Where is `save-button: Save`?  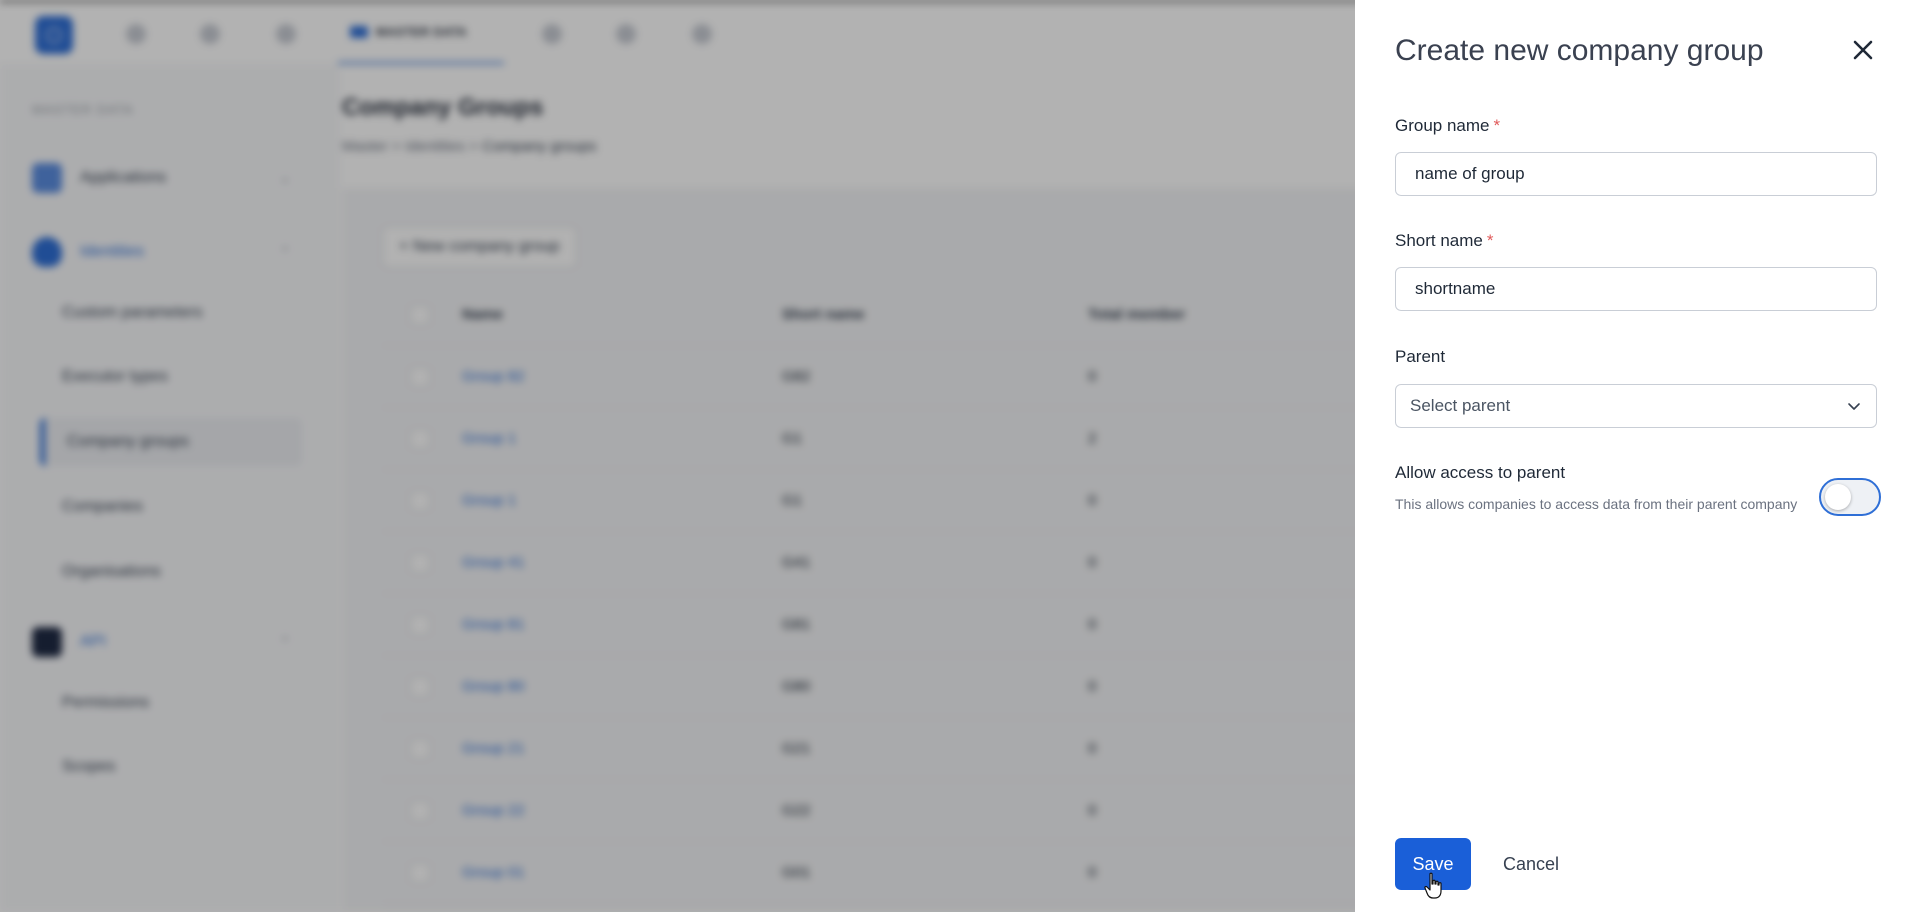
save-button: Save is located at coordinates (1433, 864).